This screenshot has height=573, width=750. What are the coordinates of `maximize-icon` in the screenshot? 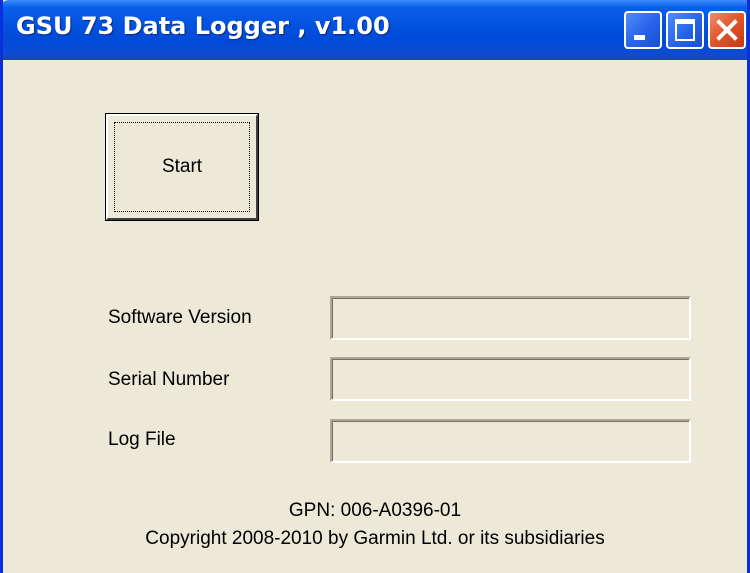 It's located at (685, 30).